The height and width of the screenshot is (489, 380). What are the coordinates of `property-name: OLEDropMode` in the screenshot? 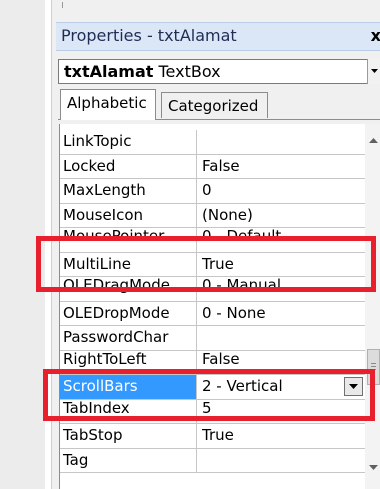 It's located at (128, 313).